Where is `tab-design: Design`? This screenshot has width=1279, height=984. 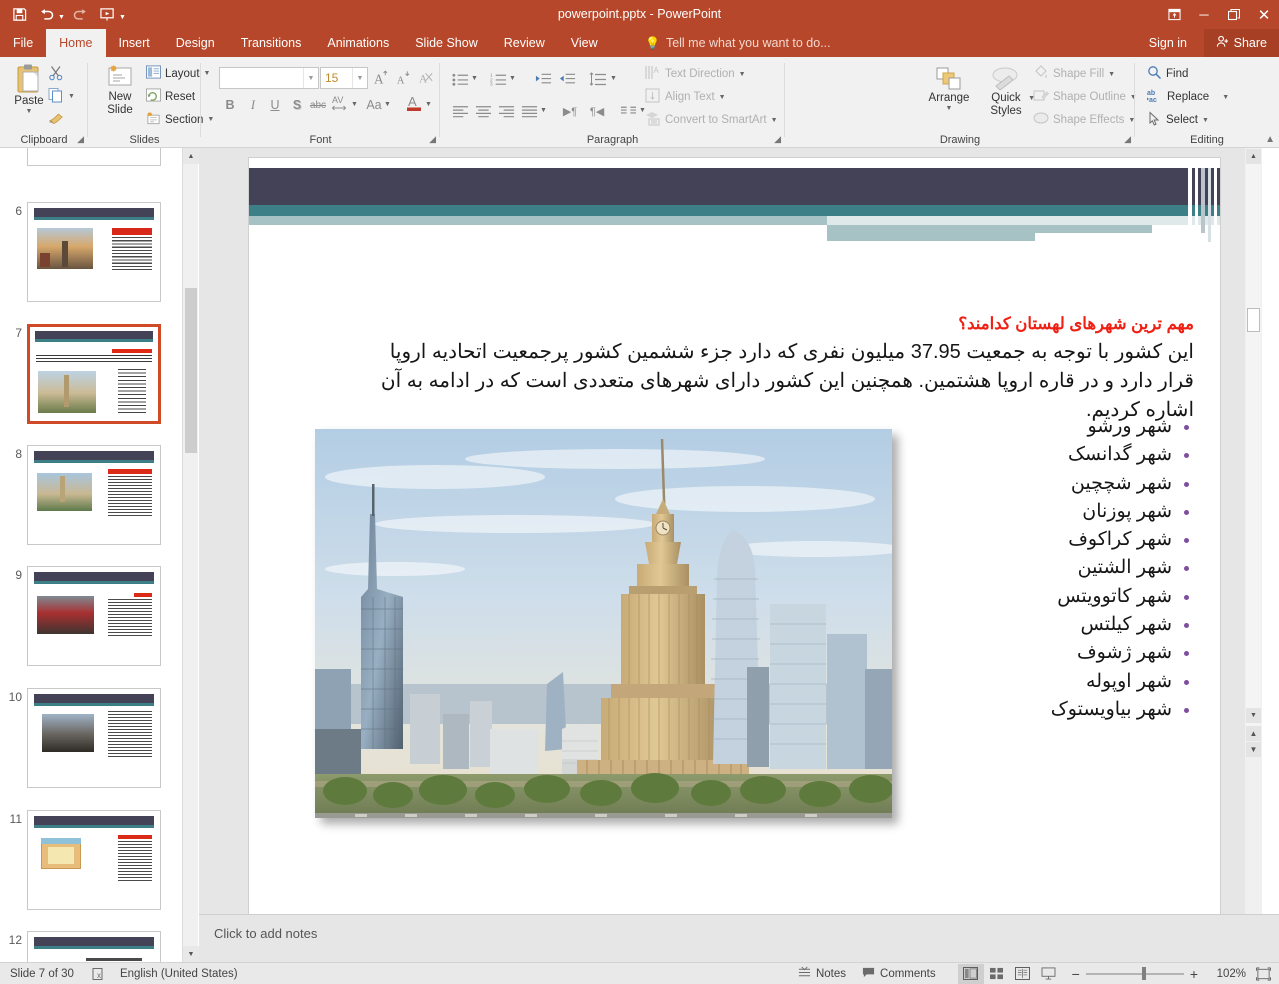 tab-design: Design is located at coordinates (195, 43).